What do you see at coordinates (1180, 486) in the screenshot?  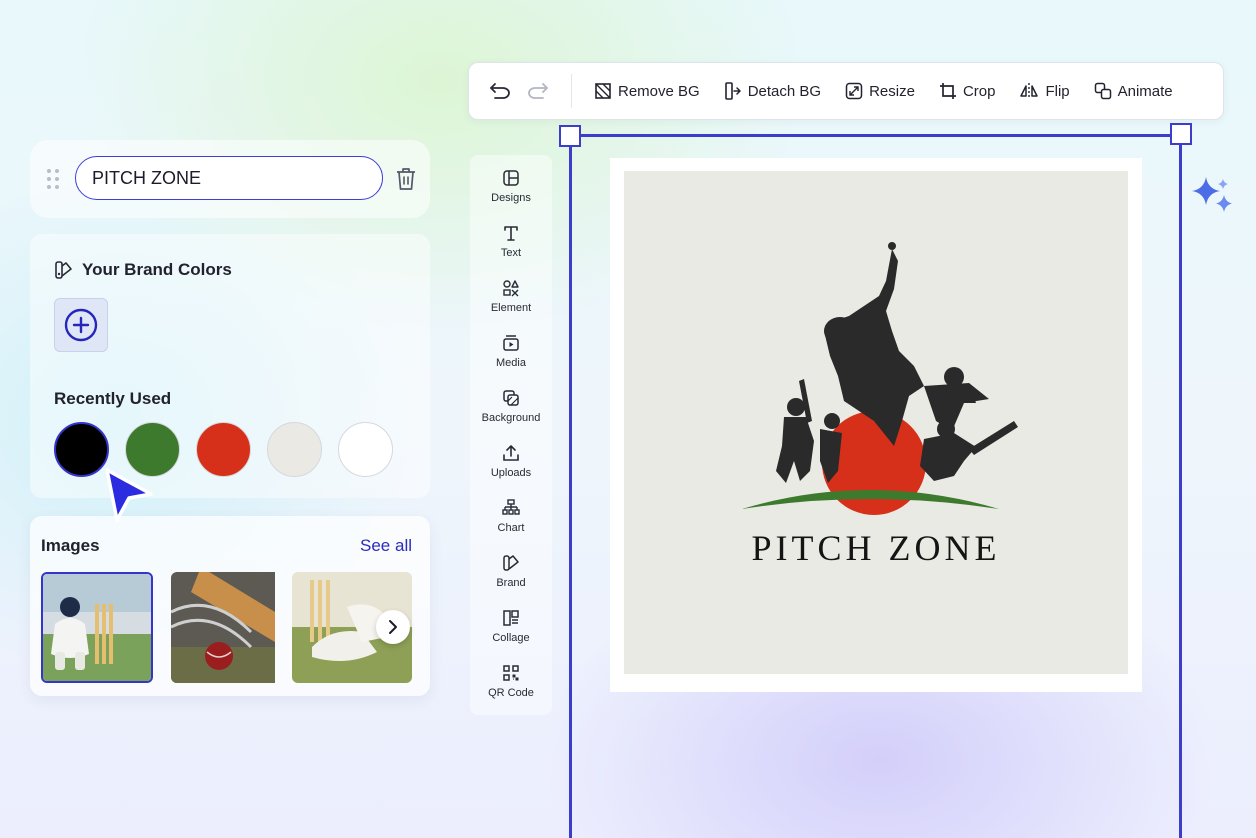 I see `selection-frame-right` at bounding box center [1180, 486].